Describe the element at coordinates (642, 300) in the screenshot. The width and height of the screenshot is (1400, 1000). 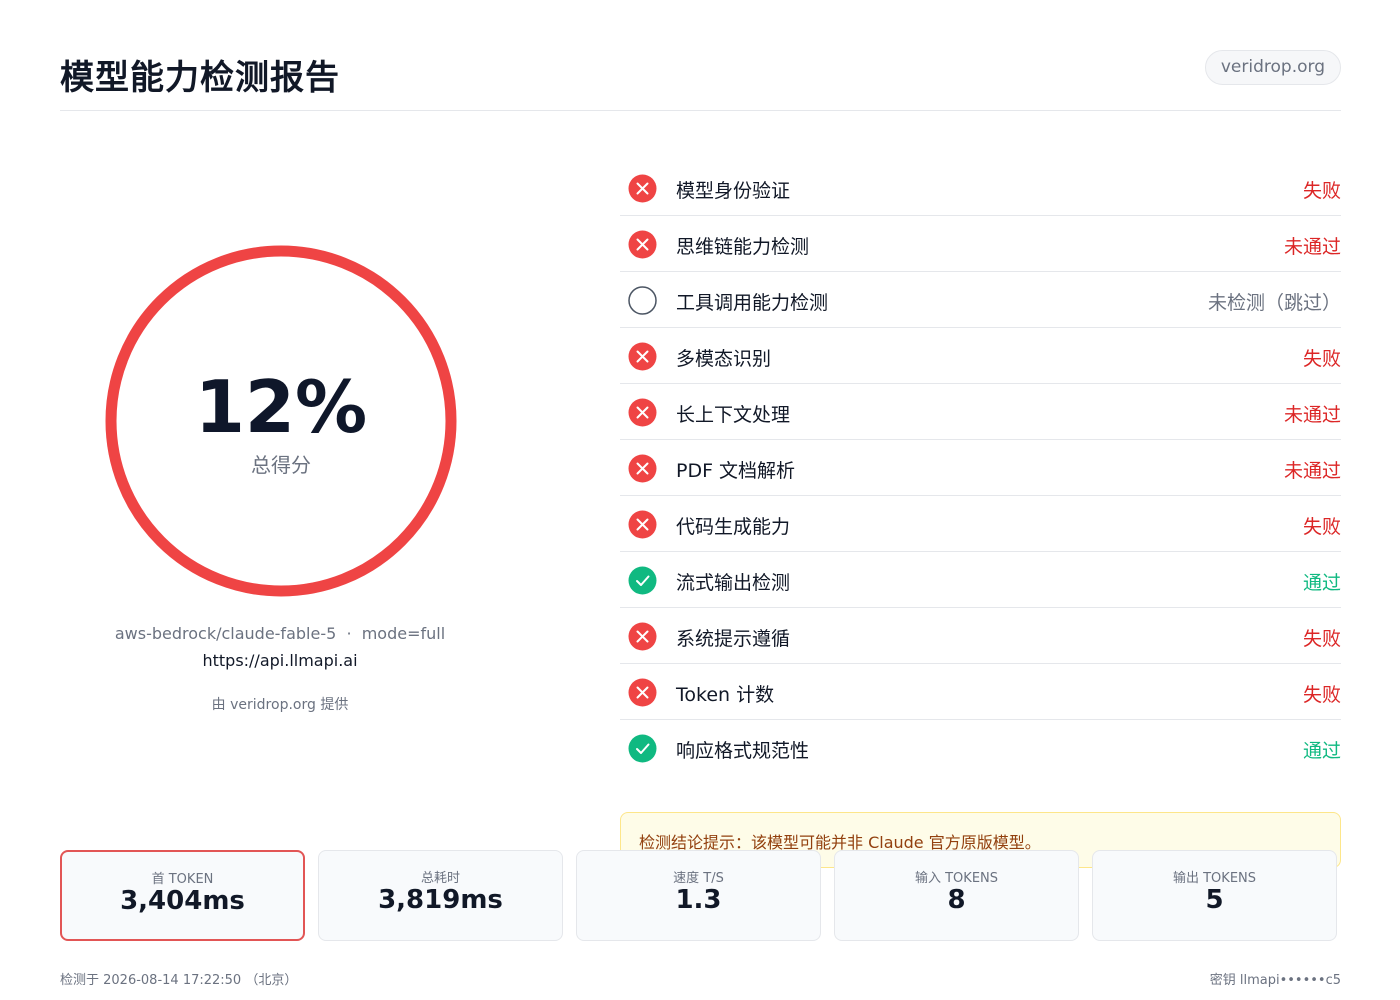
I see `empty-circle-icon` at that location.